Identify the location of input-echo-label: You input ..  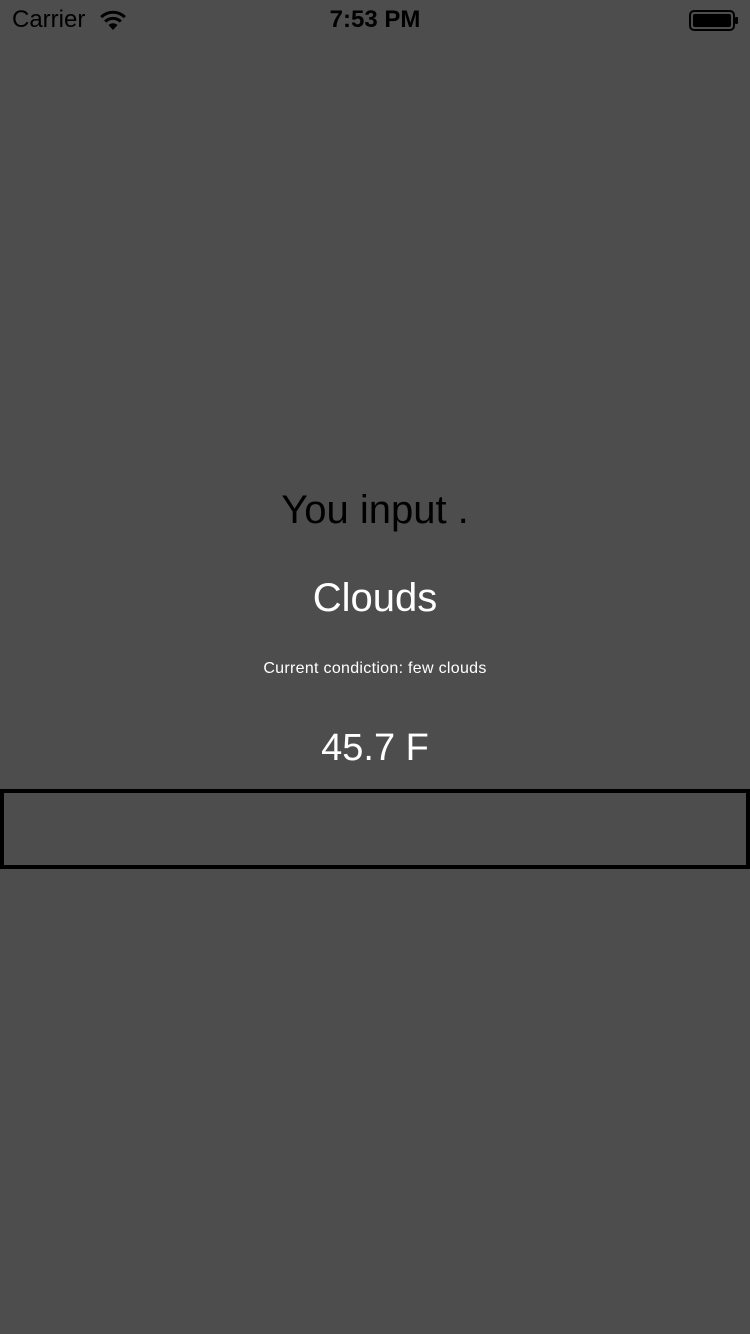
(375, 510).